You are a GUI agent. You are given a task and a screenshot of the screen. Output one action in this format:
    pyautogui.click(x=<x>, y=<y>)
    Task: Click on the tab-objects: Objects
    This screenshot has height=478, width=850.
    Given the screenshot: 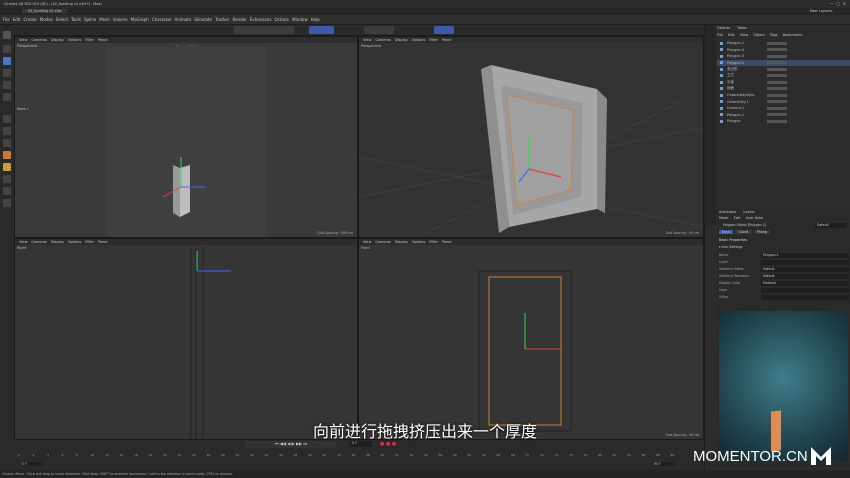 What is the action you would take?
    pyautogui.click(x=723, y=28)
    